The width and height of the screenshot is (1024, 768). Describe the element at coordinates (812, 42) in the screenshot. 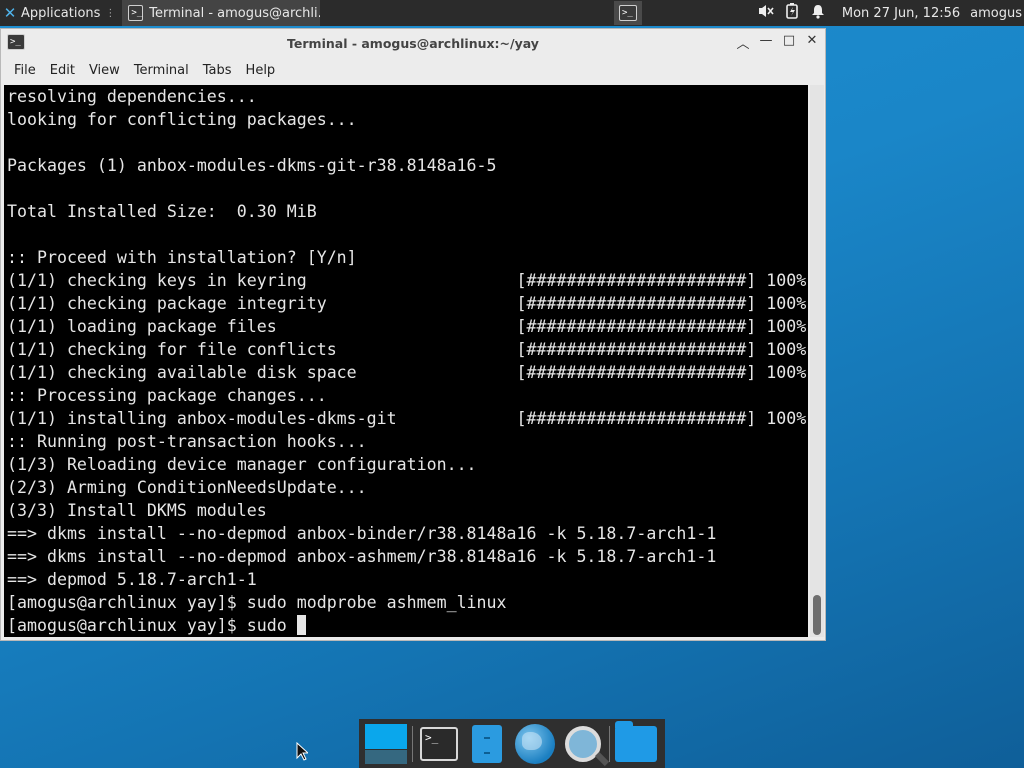

I see `close-button: ✕` at that location.